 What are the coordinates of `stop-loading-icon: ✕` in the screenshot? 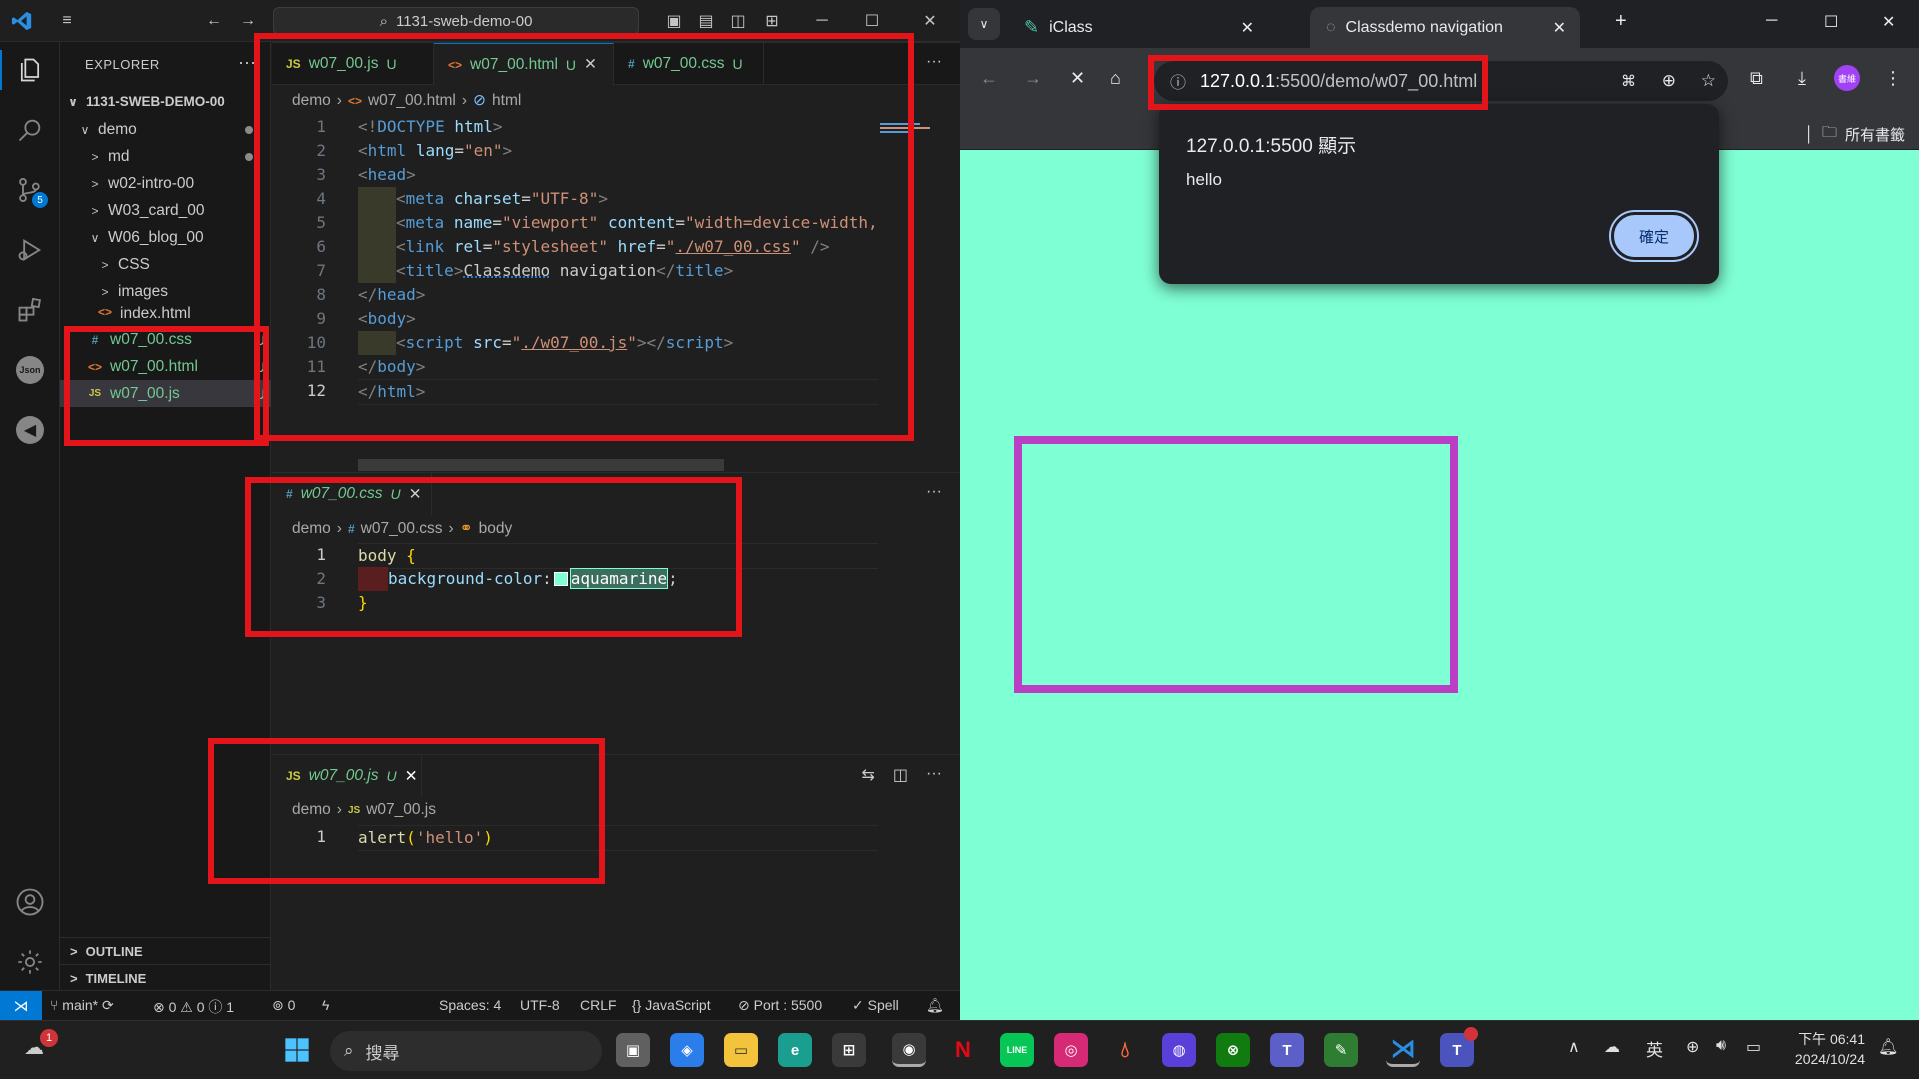 It's located at (1077, 78).